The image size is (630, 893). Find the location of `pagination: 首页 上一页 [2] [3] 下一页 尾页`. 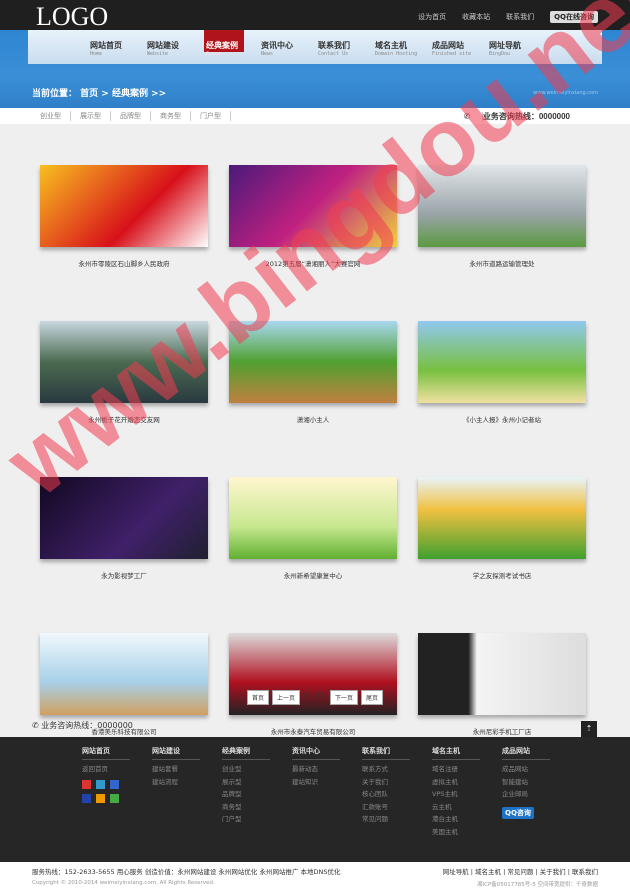

pagination: 首页 上一页 [2] [3] 下一页 尾页 is located at coordinates (315, 697).